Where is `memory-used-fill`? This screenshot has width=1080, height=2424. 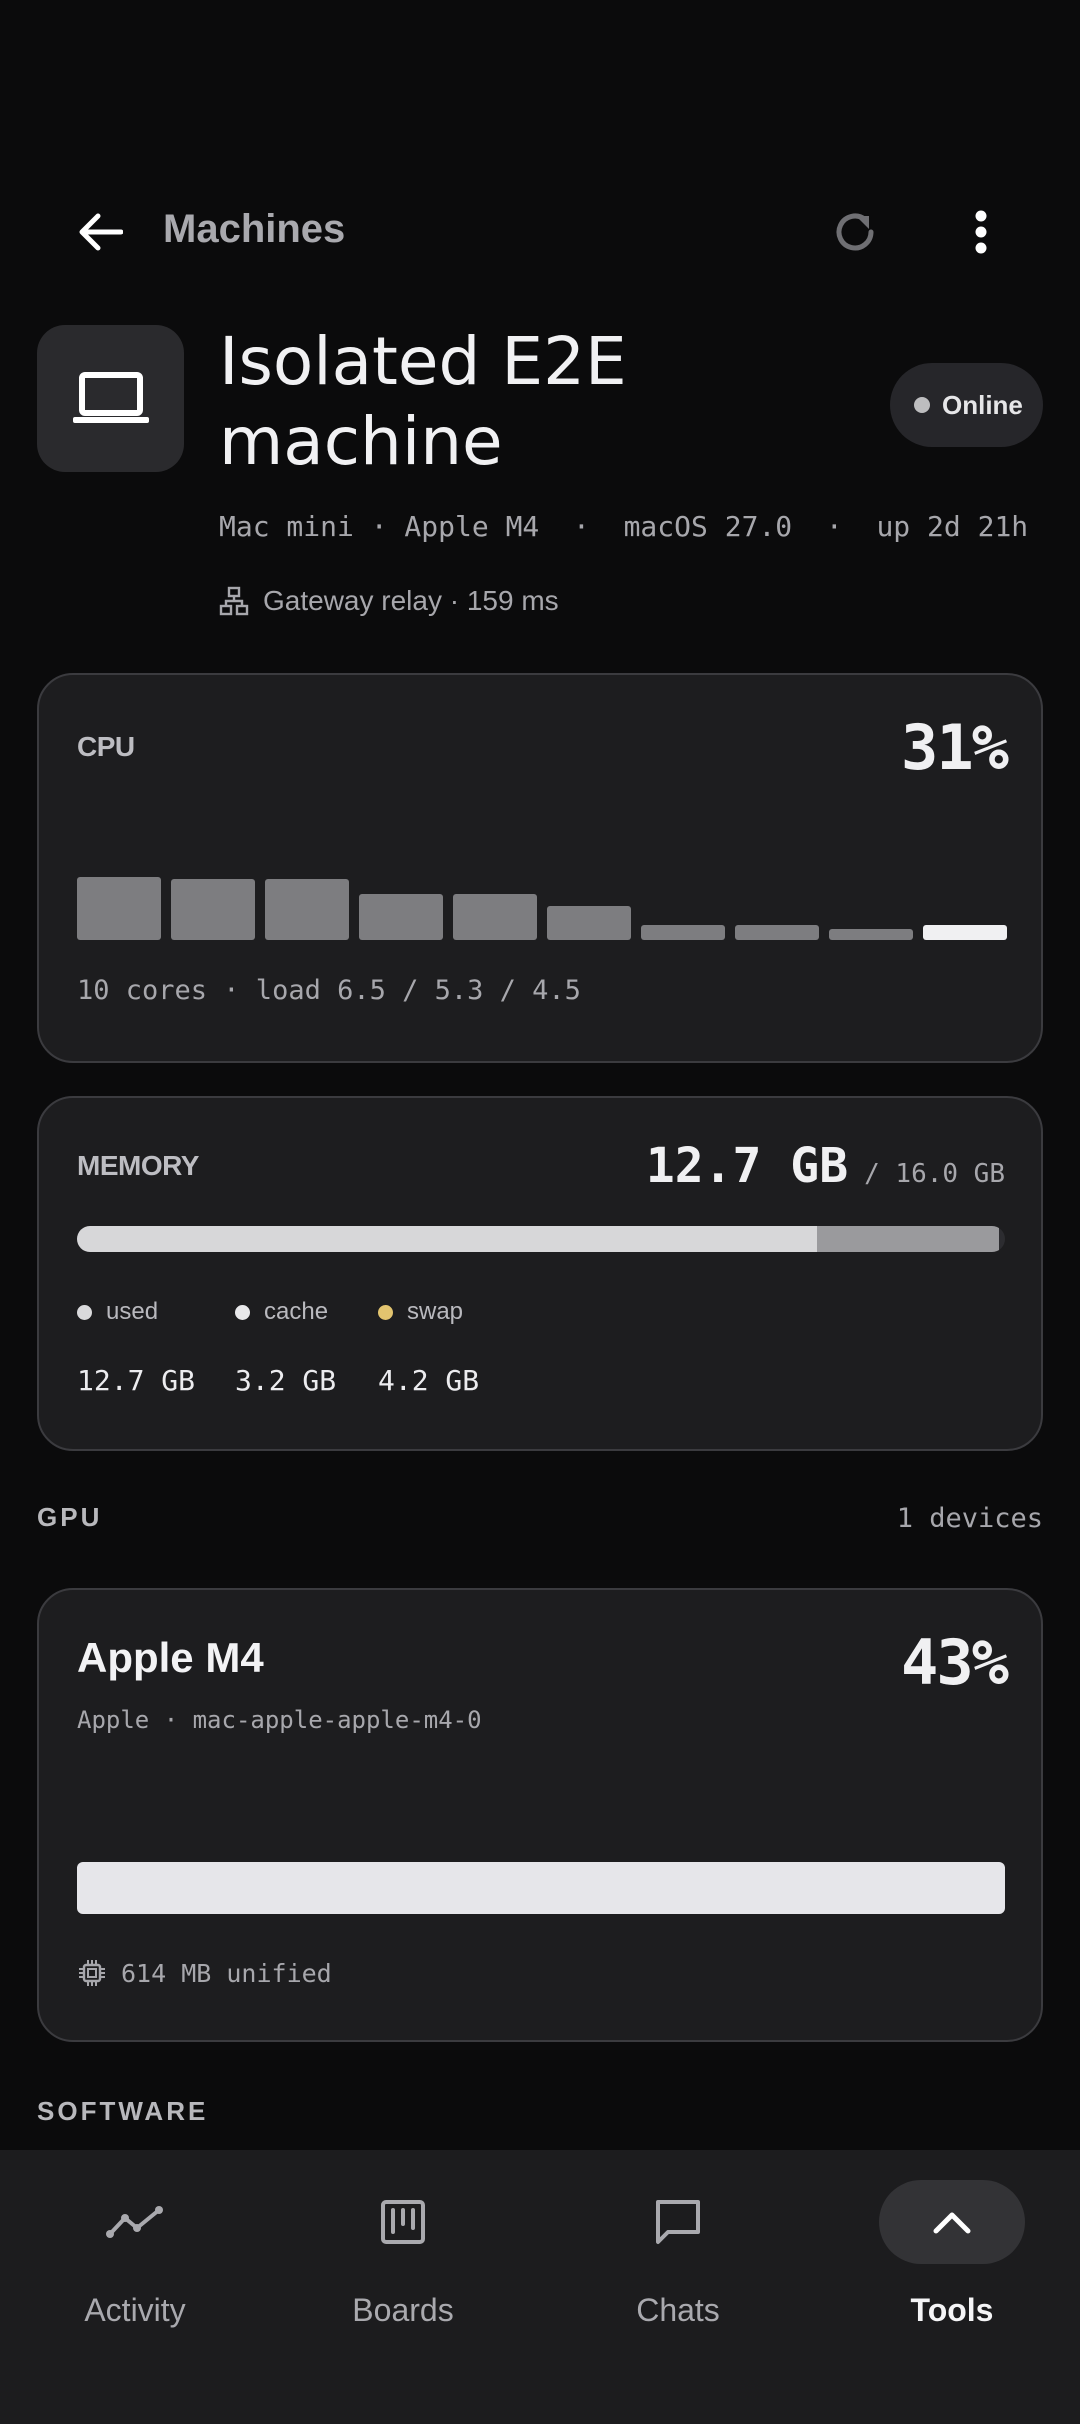 memory-used-fill is located at coordinates (447, 1239).